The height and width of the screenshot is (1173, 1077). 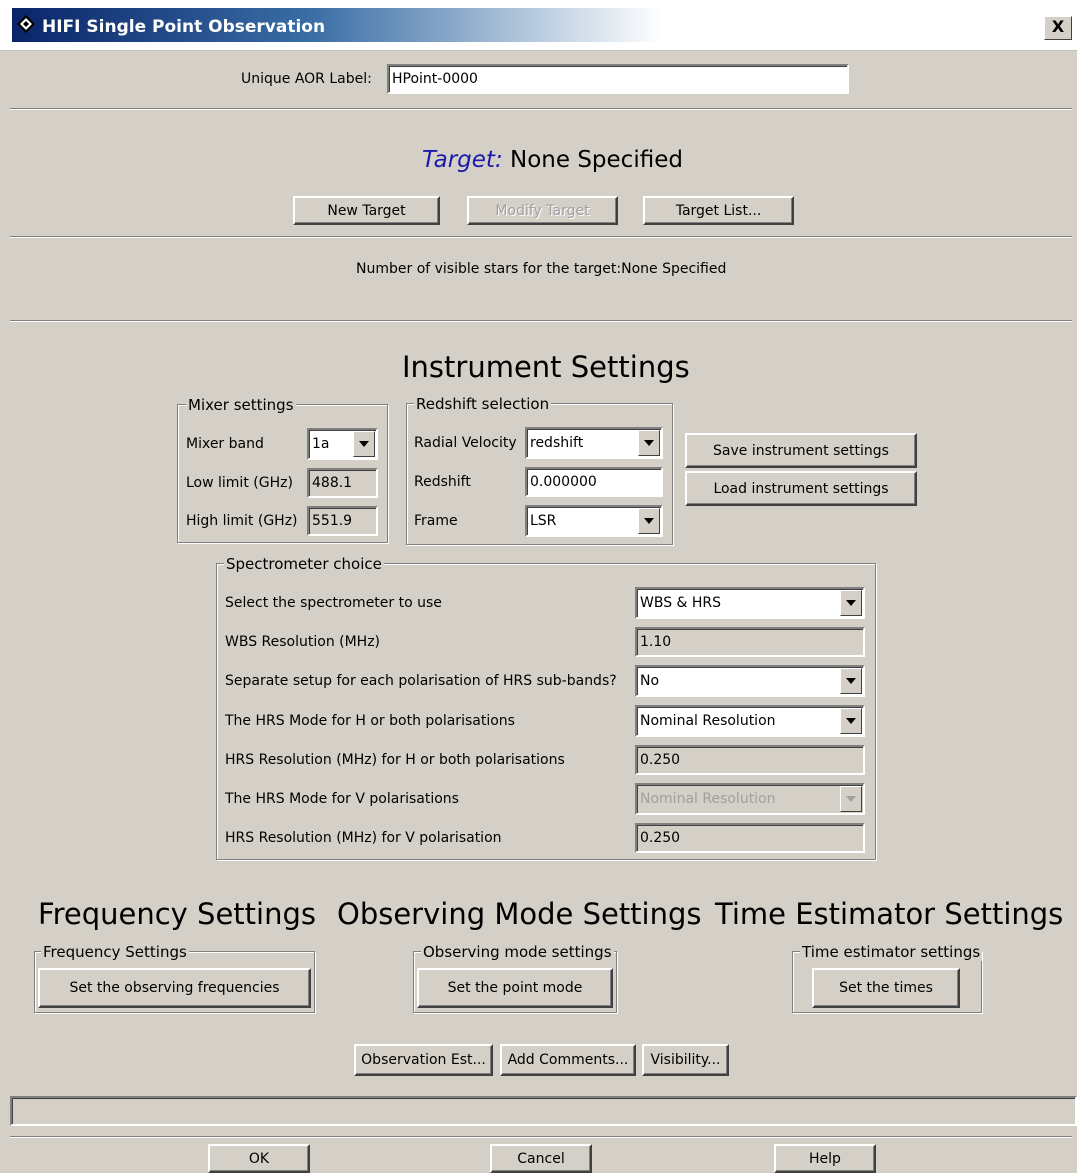 I want to click on wbs-resolution-label: WBS Resolution (MHz), so click(x=303, y=642).